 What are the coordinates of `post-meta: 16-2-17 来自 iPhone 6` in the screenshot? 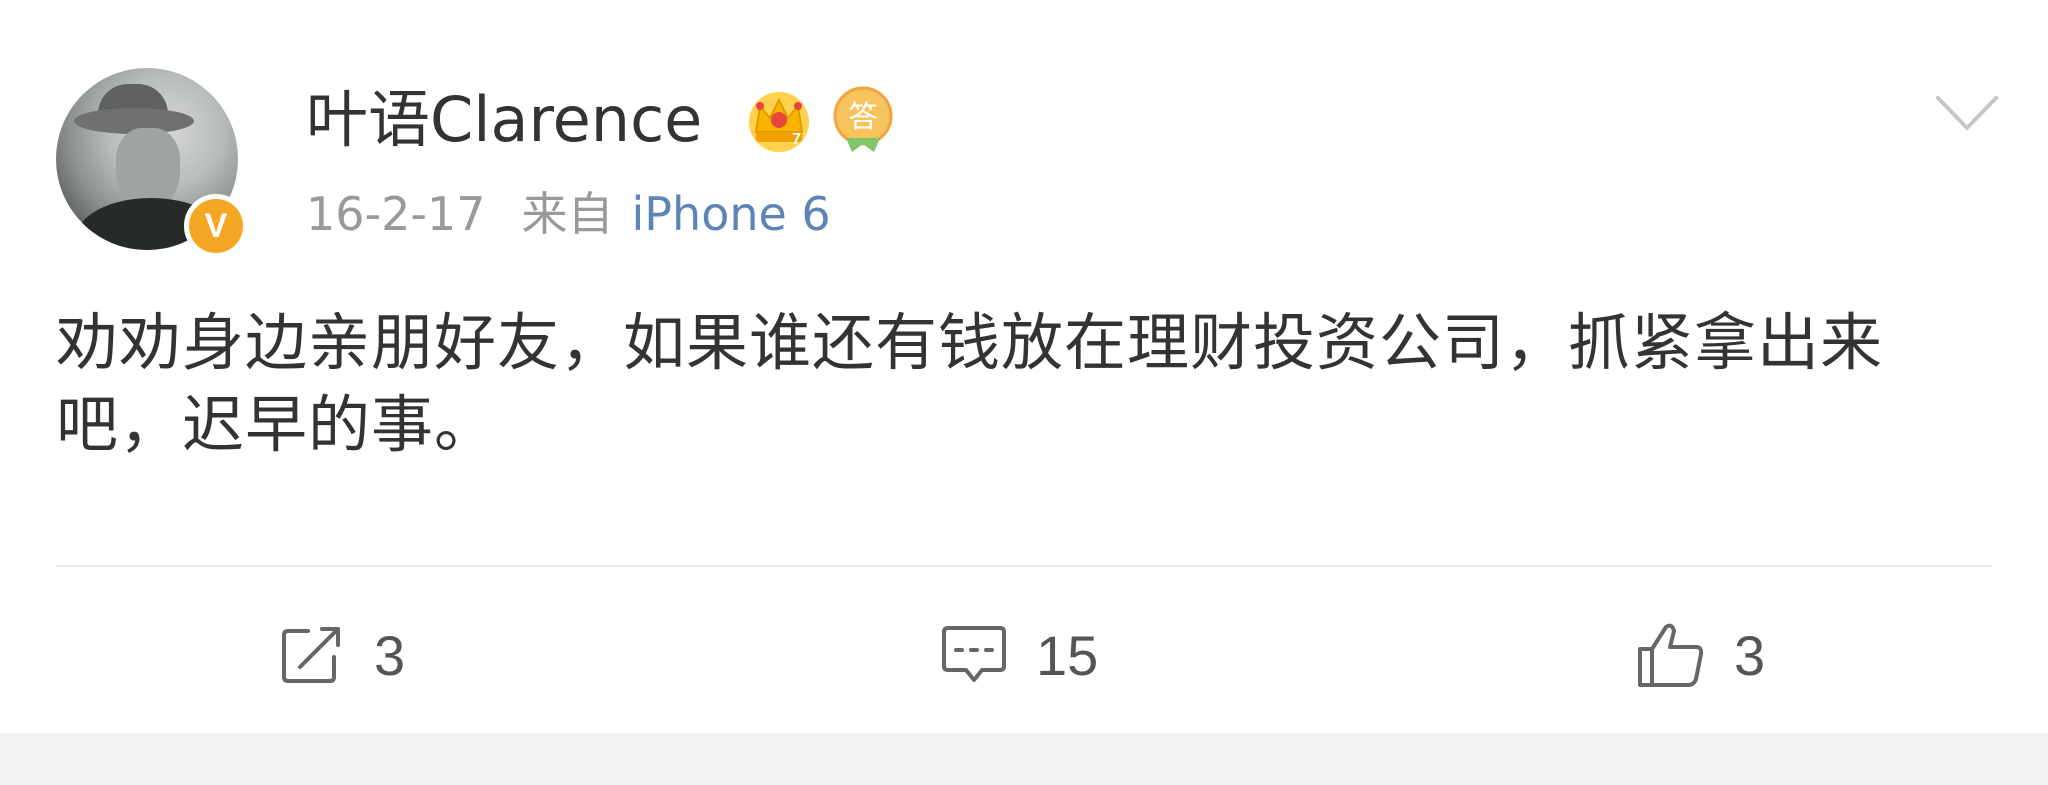 It's located at (568, 214).